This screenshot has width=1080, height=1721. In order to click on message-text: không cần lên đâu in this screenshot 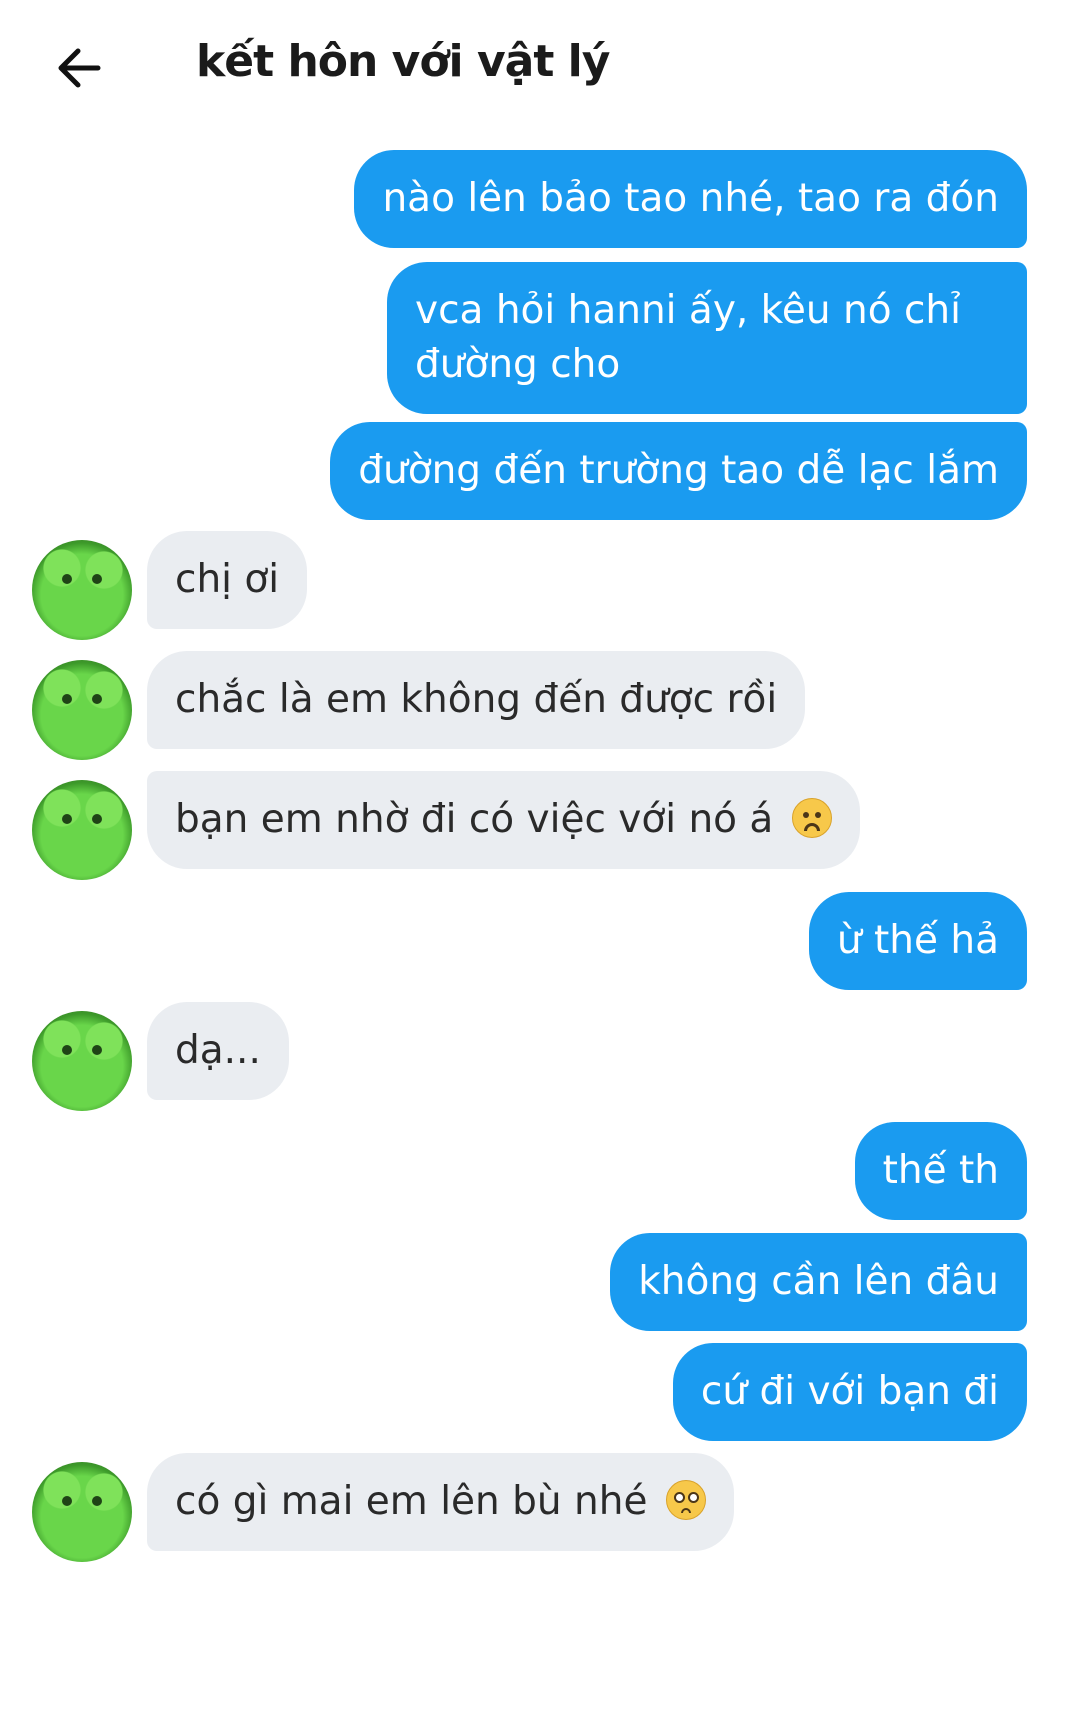, I will do `click(818, 1281)`.